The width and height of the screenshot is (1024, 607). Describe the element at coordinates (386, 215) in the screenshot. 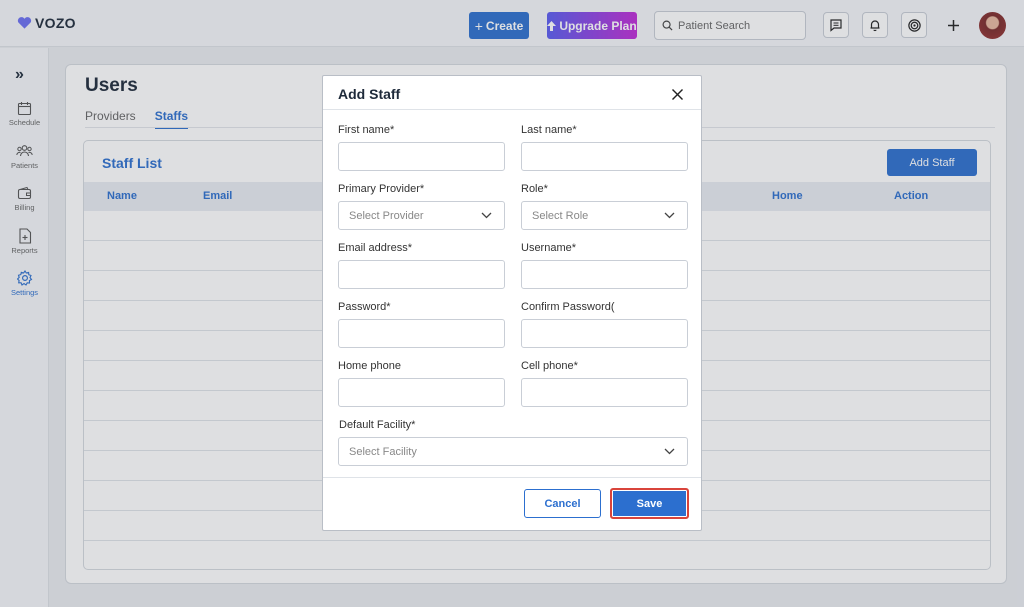

I see `primary-provider-placeholder: Select Provider` at that location.